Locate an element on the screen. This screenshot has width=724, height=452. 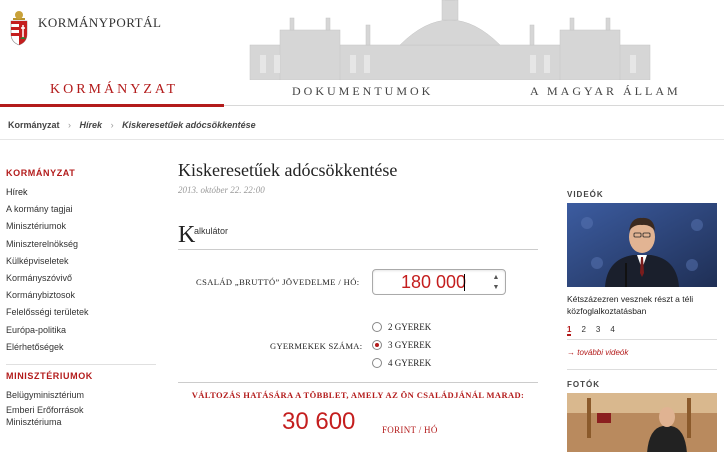
income-label: Család „Bruttó” jövedelme / hó: is located at coordinates (278, 282).